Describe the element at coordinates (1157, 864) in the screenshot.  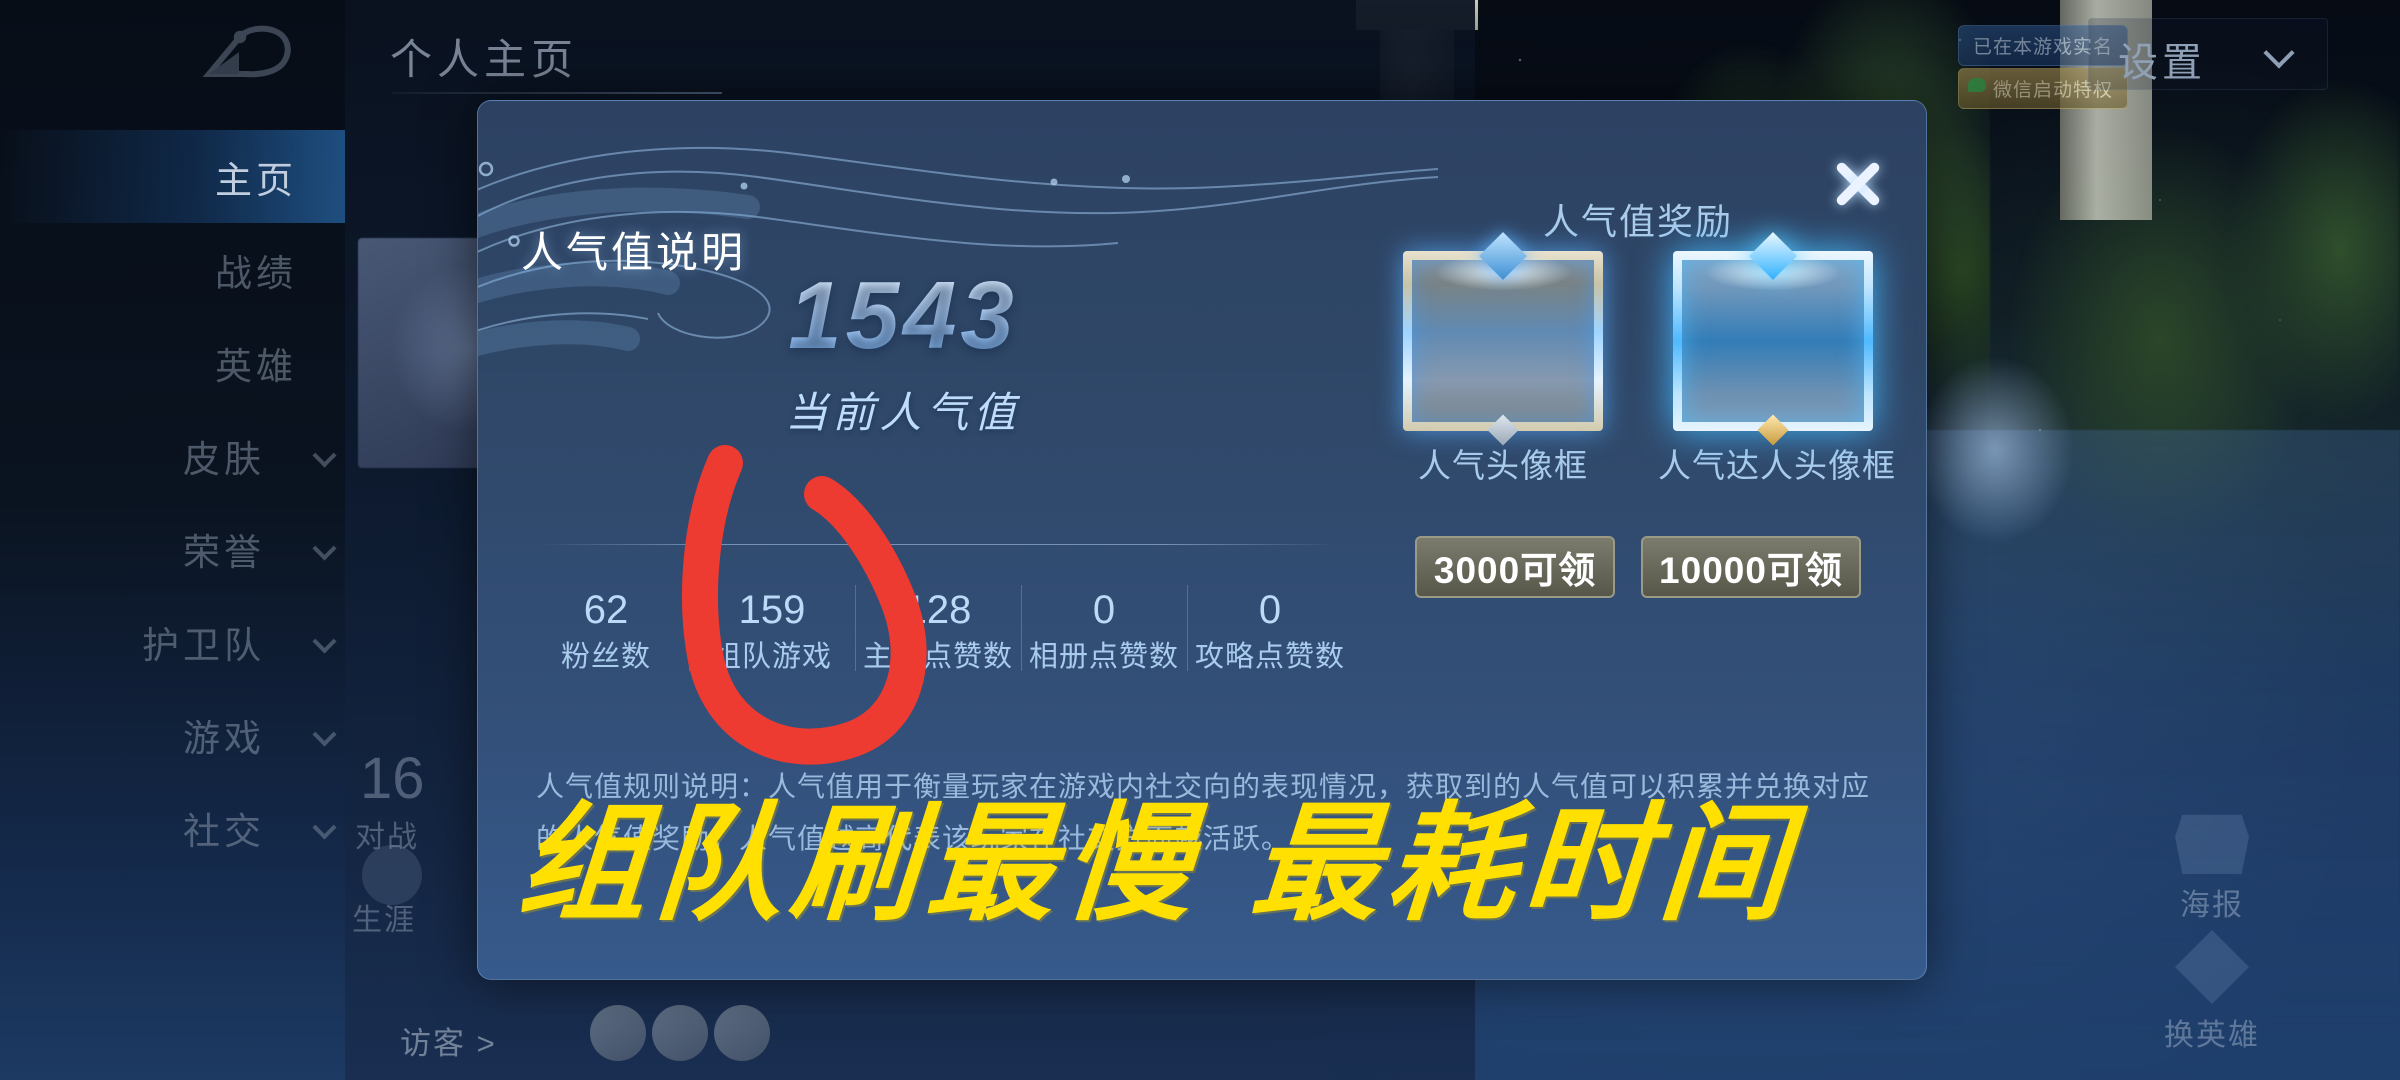
I see `annotation-text: 组队刷最慢 最耗时间` at that location.